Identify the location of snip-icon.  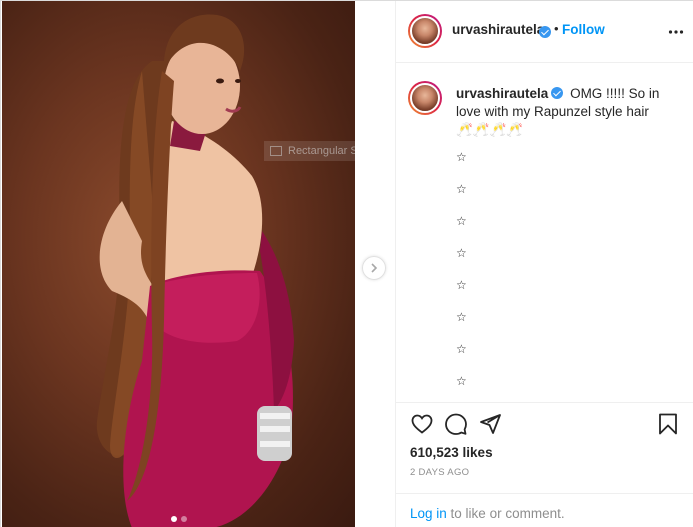
(276, 151).